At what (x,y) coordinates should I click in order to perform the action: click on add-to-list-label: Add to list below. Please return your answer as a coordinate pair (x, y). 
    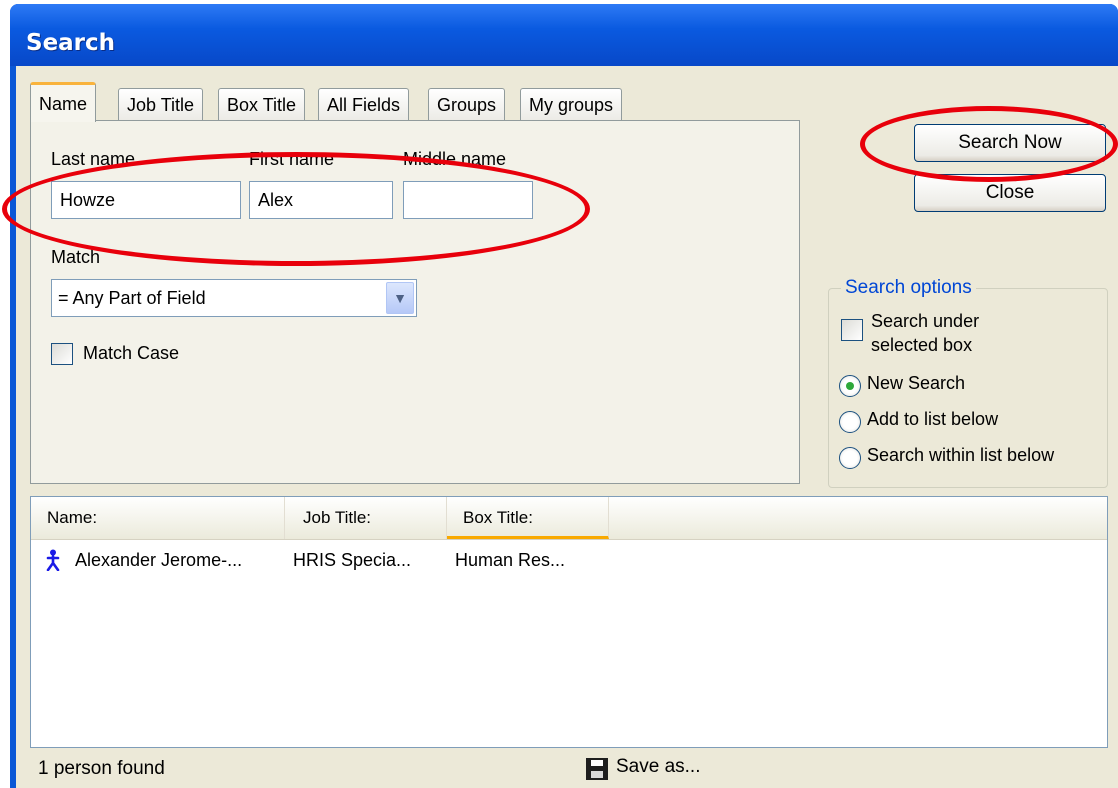
    Looking at the image, I should click on (933, 419).